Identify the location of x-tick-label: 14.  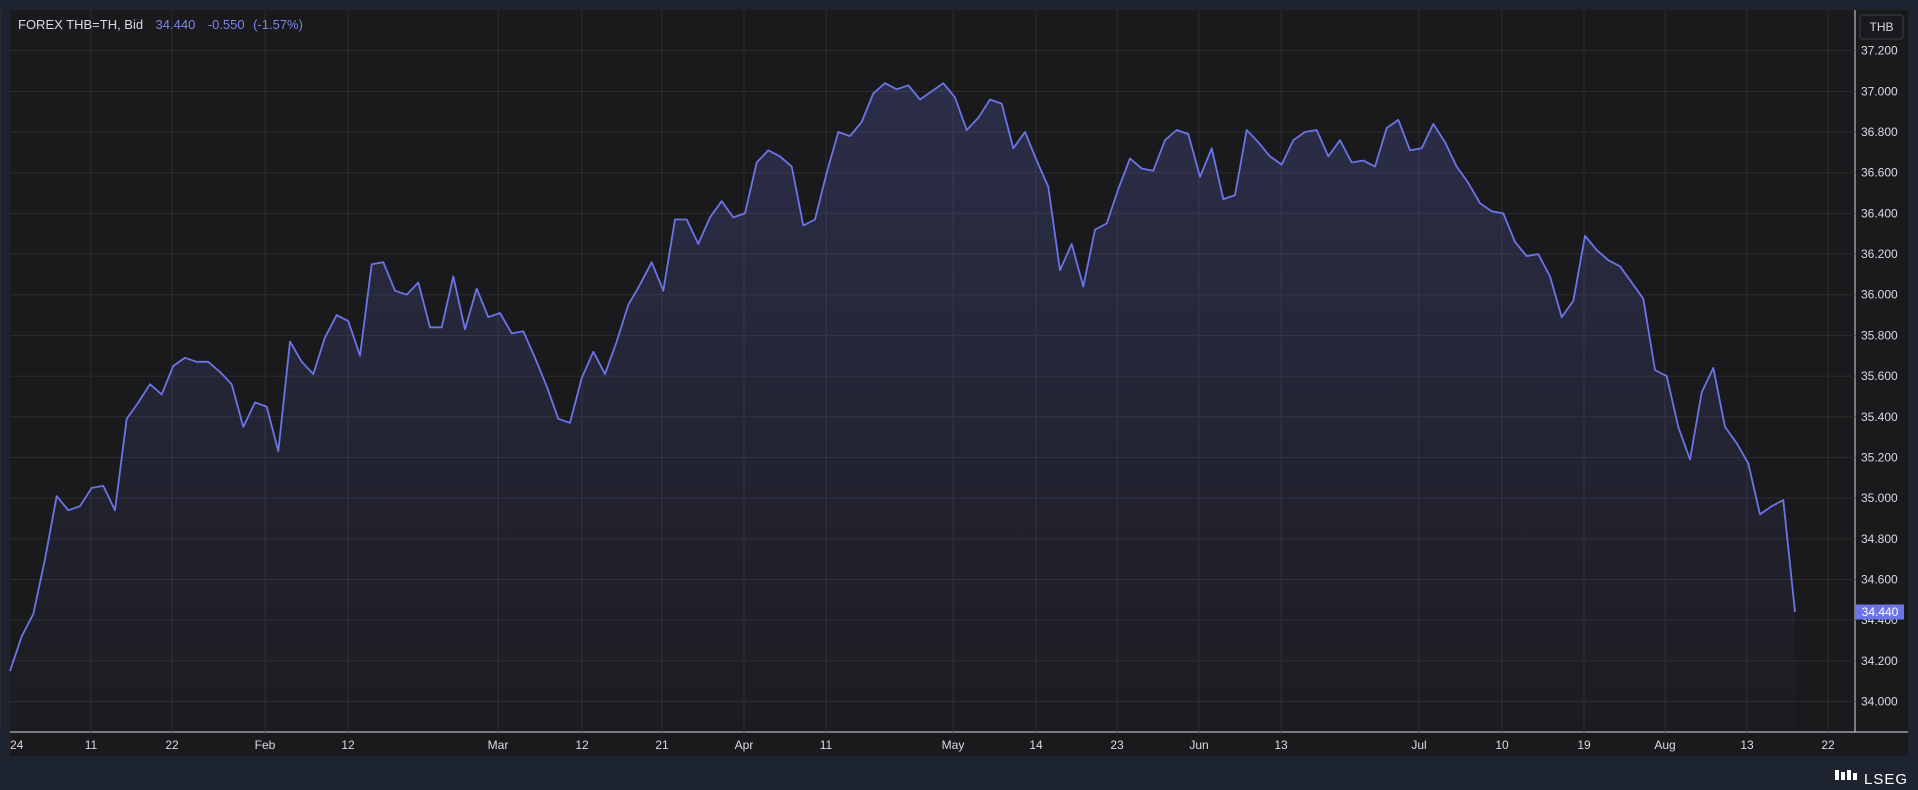
(1036, 745).